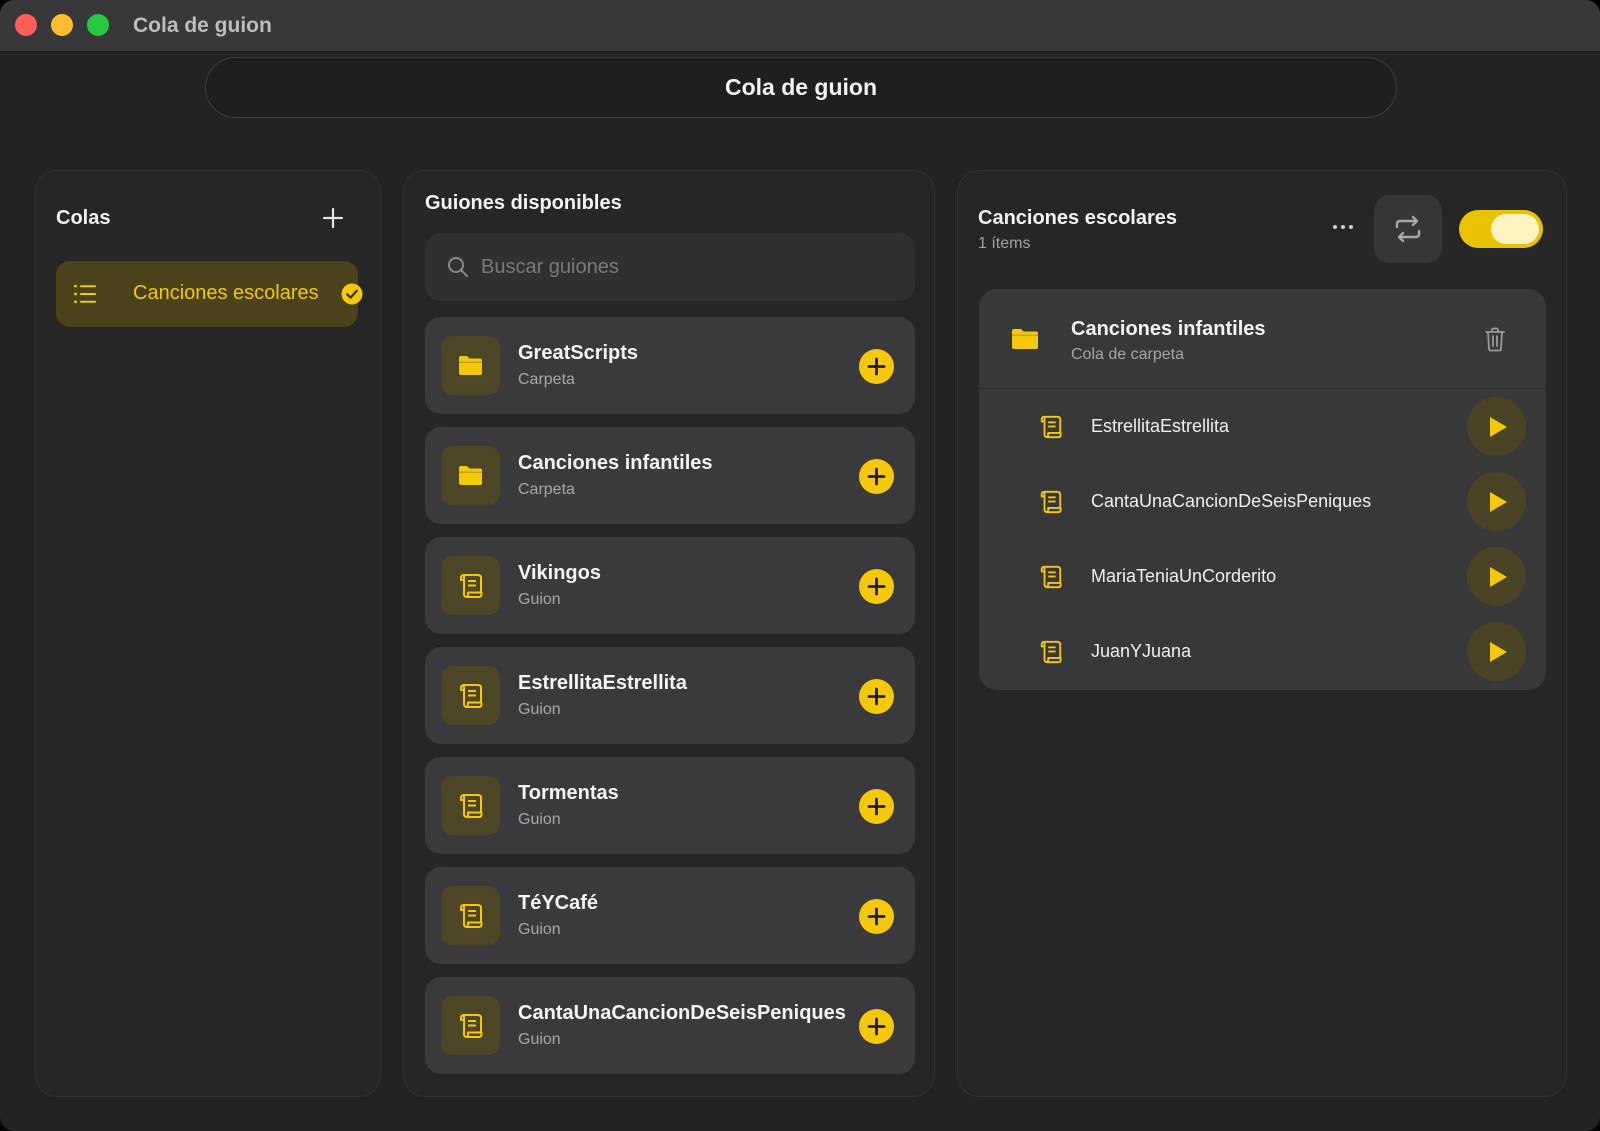 The image size is (1600, 1131). I want to click on script-name: Canciones infantiles, so click(615, 463).